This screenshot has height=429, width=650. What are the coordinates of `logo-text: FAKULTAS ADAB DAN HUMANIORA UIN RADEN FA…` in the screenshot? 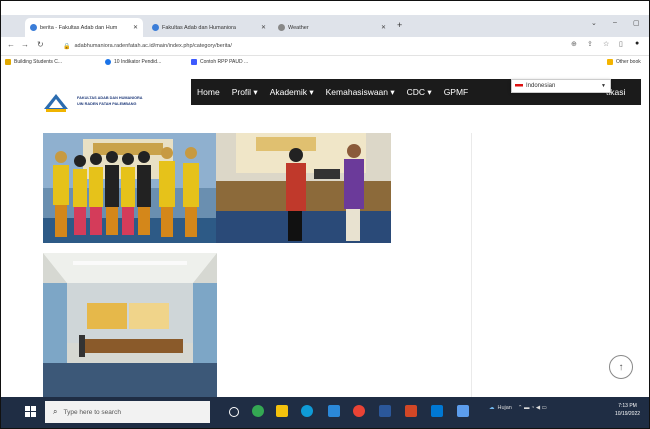 It's located at (117, 101).